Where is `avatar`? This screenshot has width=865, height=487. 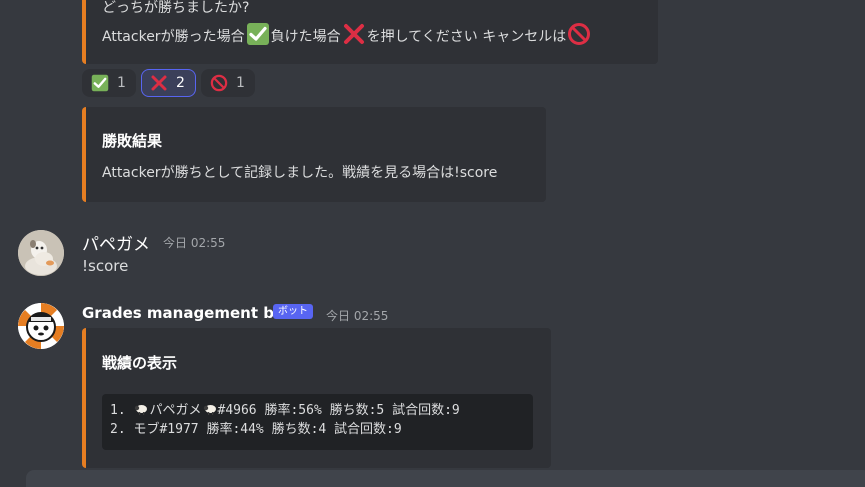
avatar is located at coordinates (41, 253).